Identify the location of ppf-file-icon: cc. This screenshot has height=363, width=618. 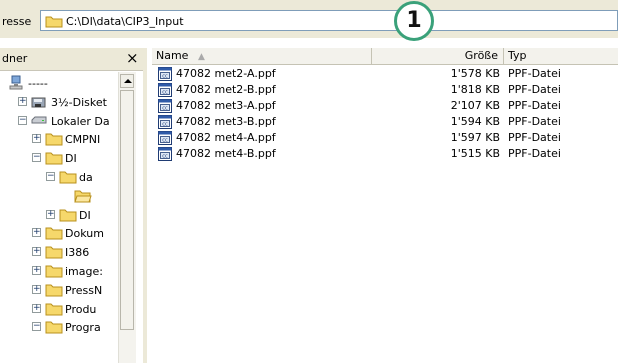
(165, 155).